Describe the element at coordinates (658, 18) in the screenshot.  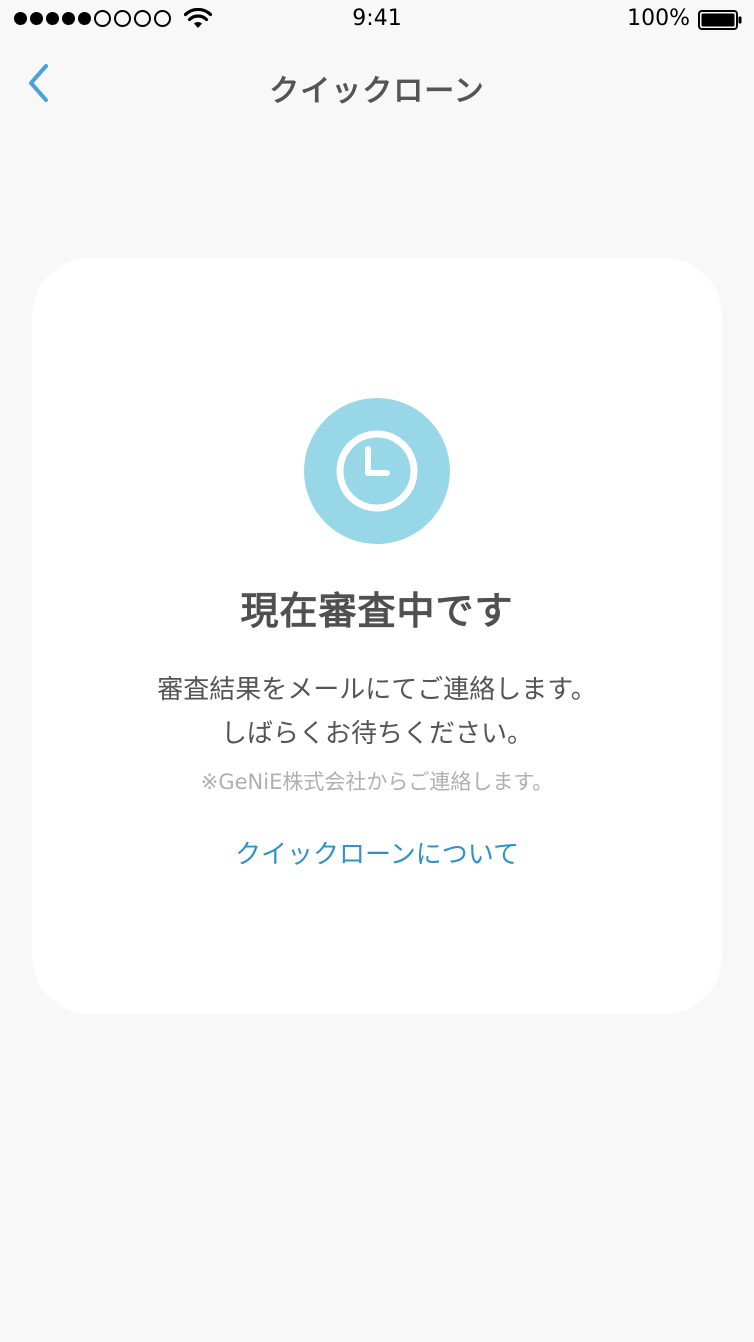
I see `battery-percent: 100%` at that location.